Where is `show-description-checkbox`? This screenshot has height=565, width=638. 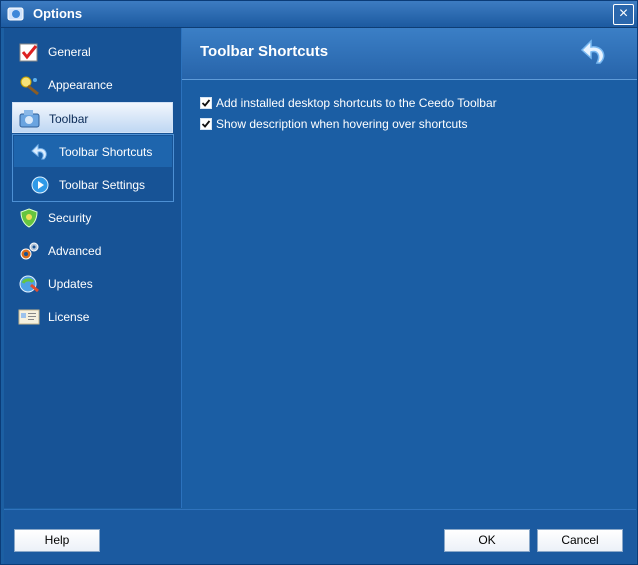
show-description-checkbox is located at coordinates (206, 124).